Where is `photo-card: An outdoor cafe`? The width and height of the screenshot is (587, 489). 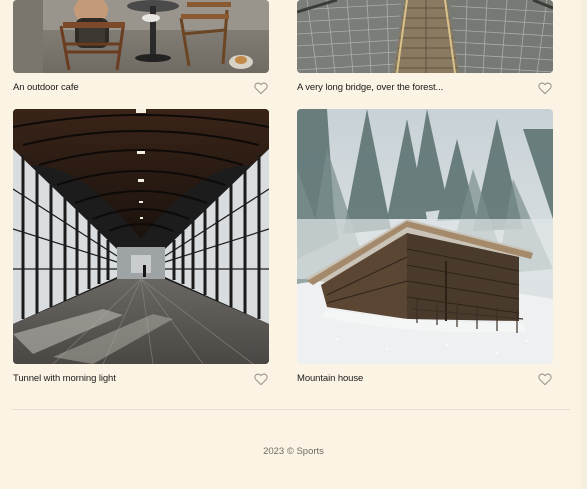
photo-card: An outdoor cafe is located at coordinates (141, 47).